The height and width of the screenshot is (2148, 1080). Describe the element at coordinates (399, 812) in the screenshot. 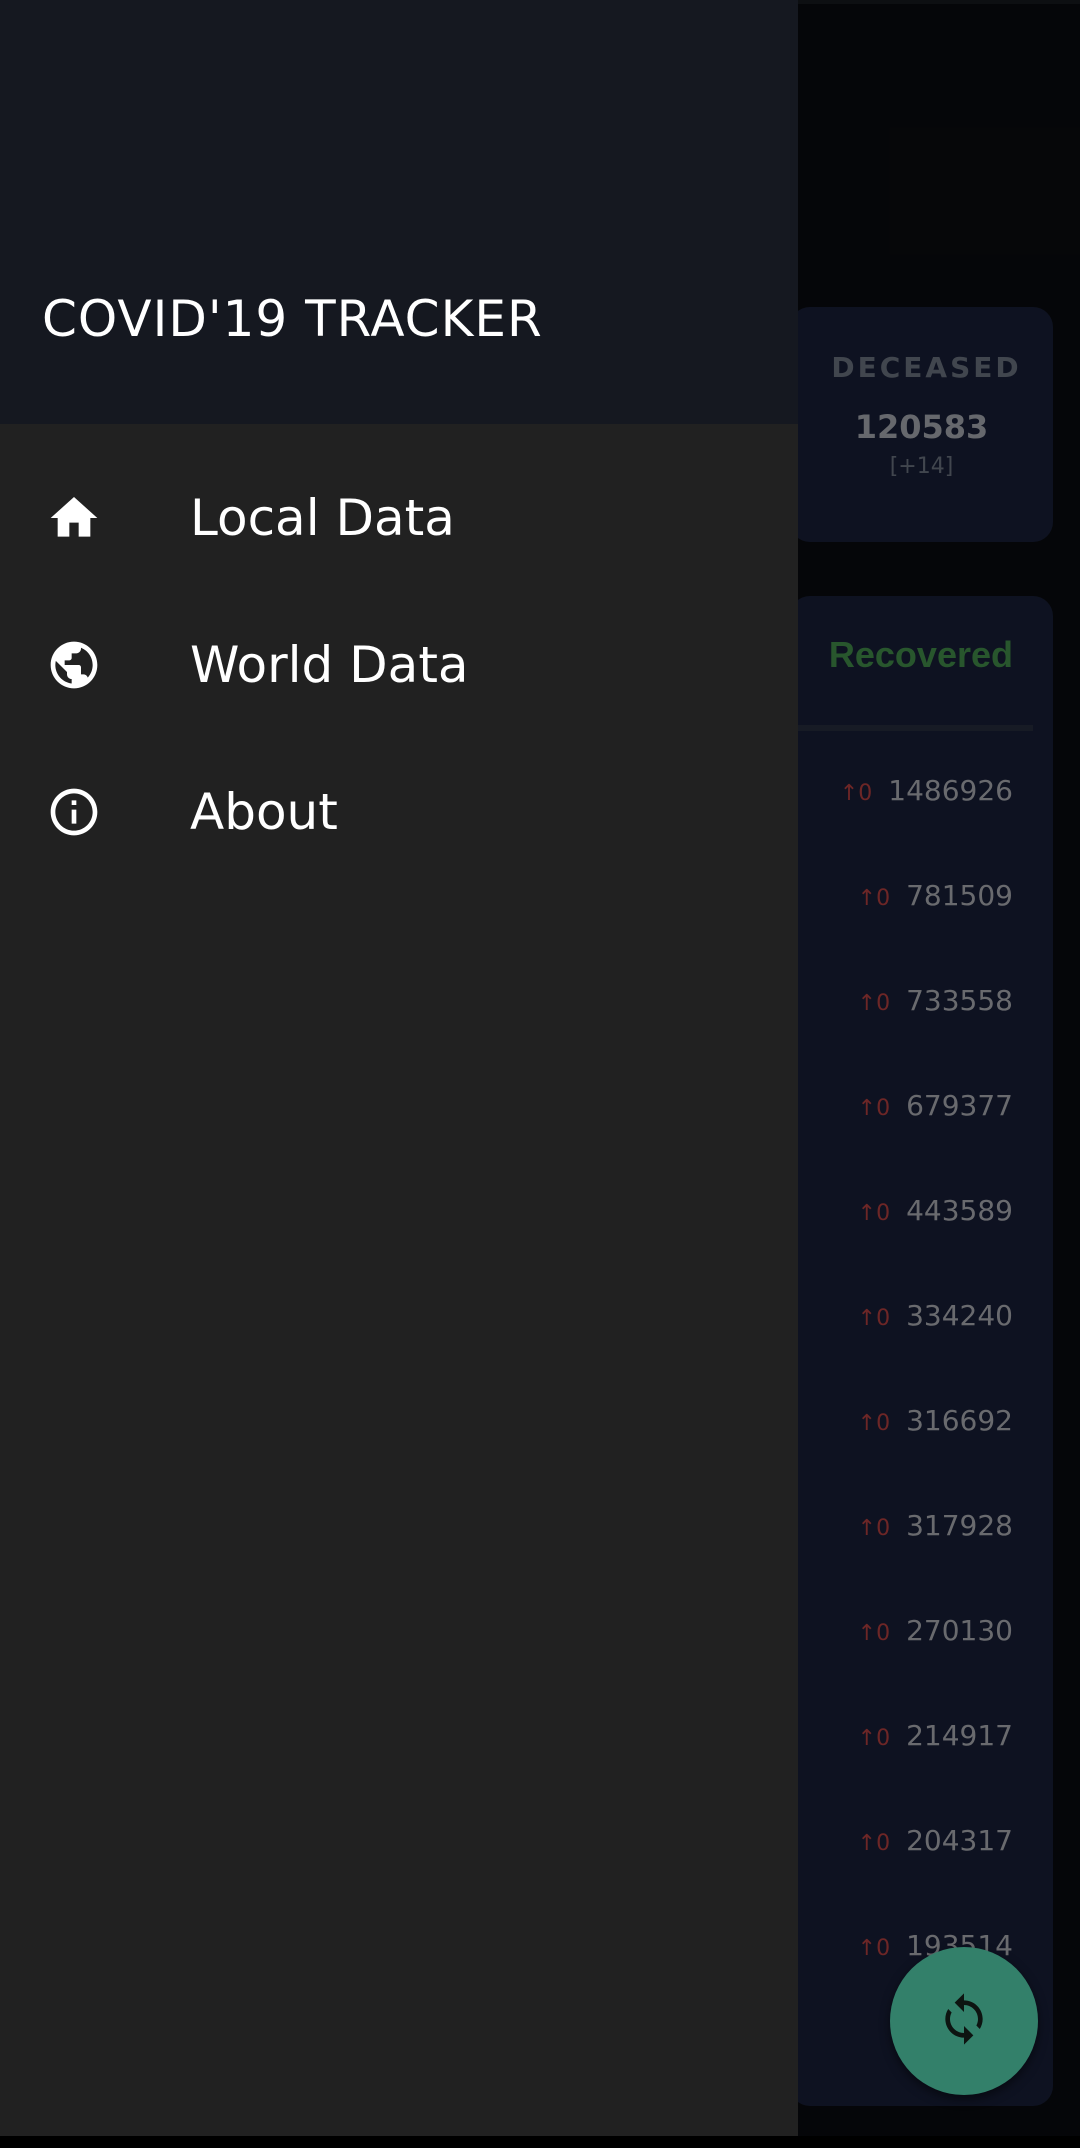

I see `nav-item-about: About` at that location.